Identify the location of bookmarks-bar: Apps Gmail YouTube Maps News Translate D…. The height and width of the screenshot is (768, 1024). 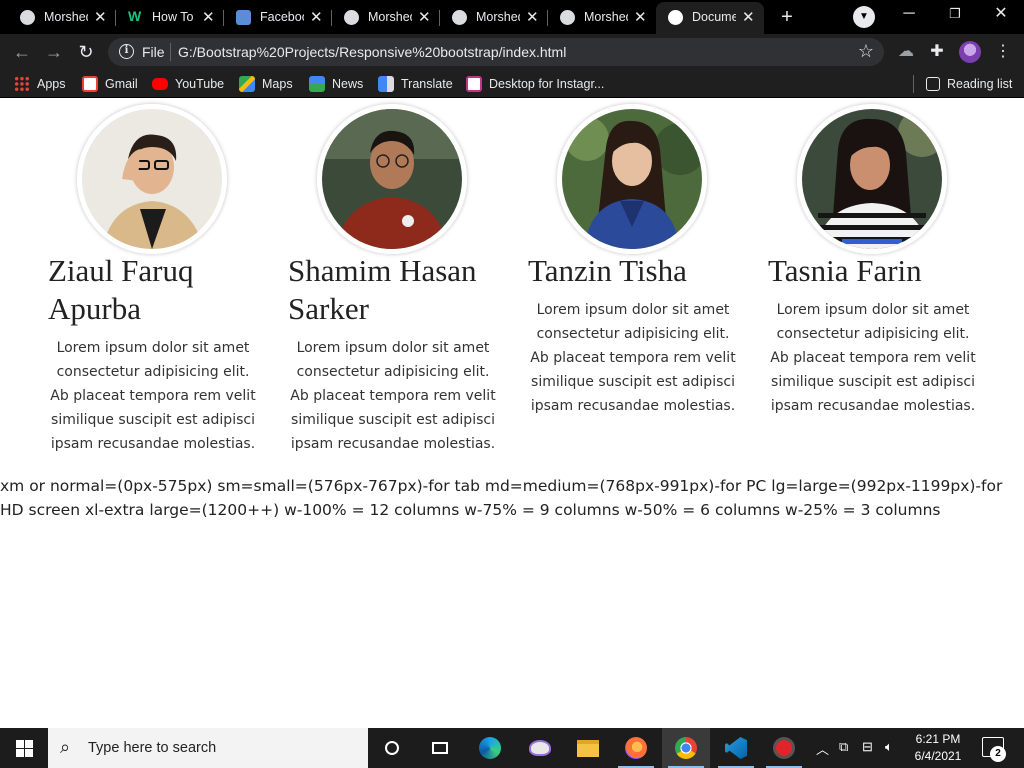
(512, 84).